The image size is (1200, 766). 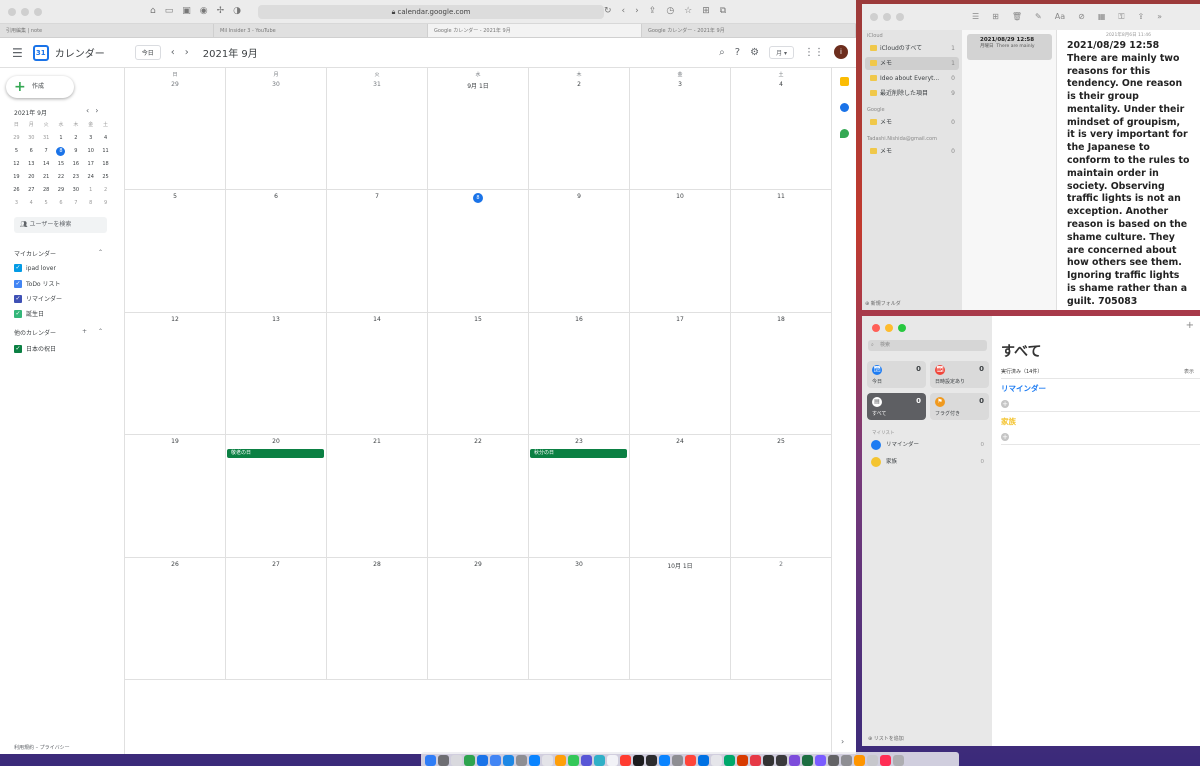 What do you see at coordinates (105, 151) in the screenshot?
I see `mini-calendar-day: 11` at bounding box center [105, 151].